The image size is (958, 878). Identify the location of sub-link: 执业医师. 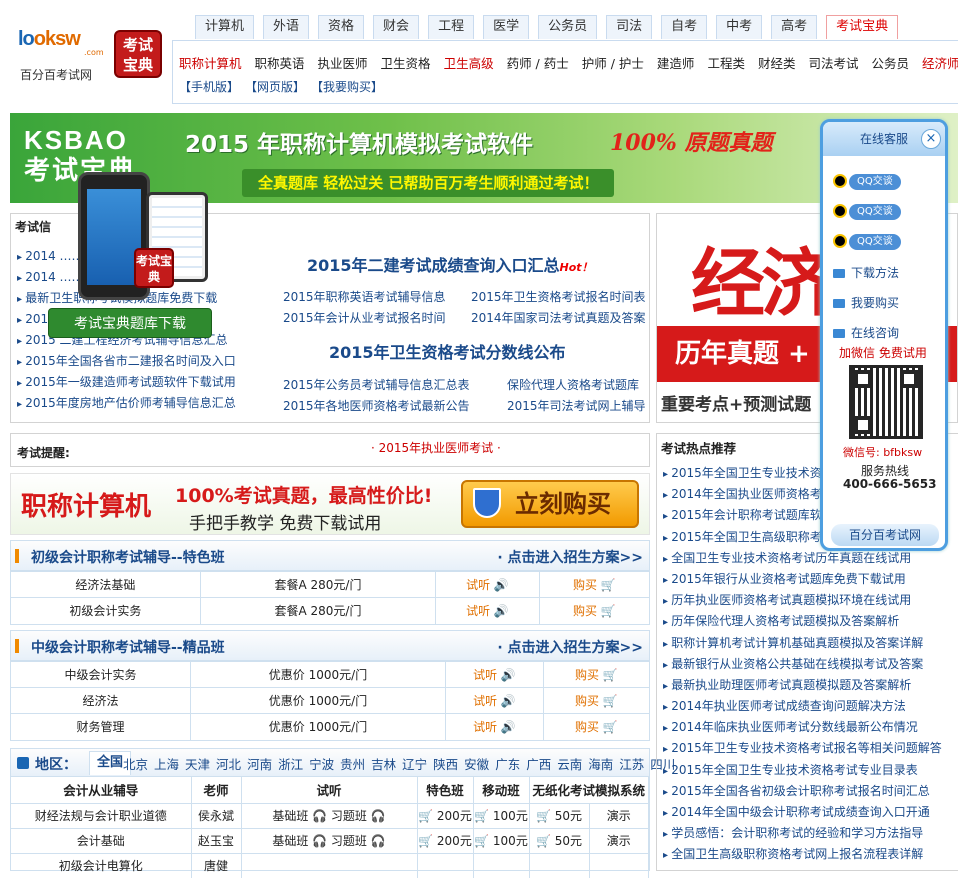
(343, 63).